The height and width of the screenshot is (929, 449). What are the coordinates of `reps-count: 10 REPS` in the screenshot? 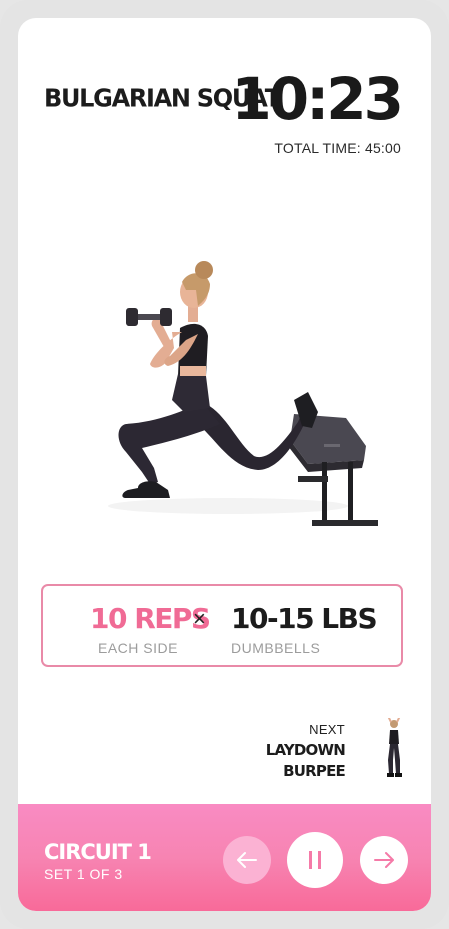 It's located at (150, 618).